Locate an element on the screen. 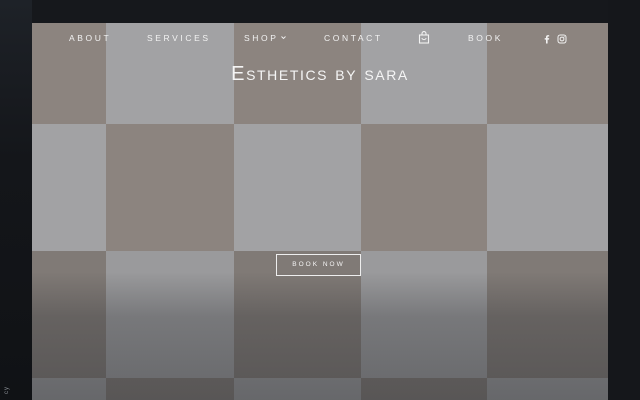 This screenshot has width=640, height=400. nav-book: BOOK is located at coordinates (485, 38).